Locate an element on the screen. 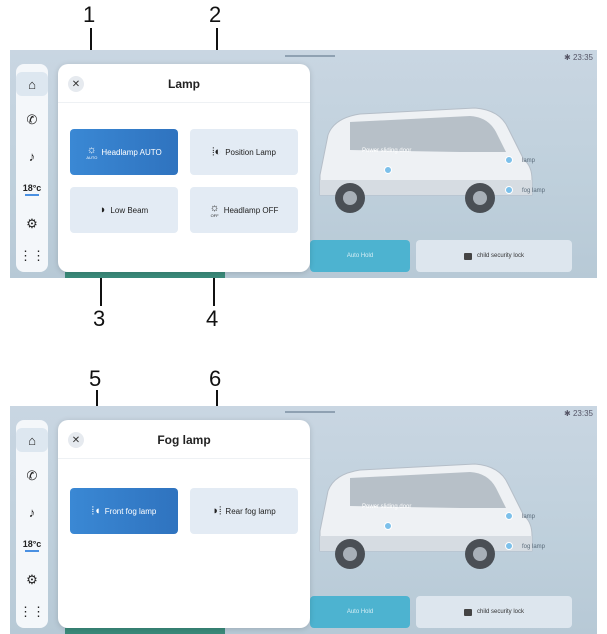  headlamp-auto-button: ☼ AUTO Headlamp AUTO is located at coordinates (124, 152).